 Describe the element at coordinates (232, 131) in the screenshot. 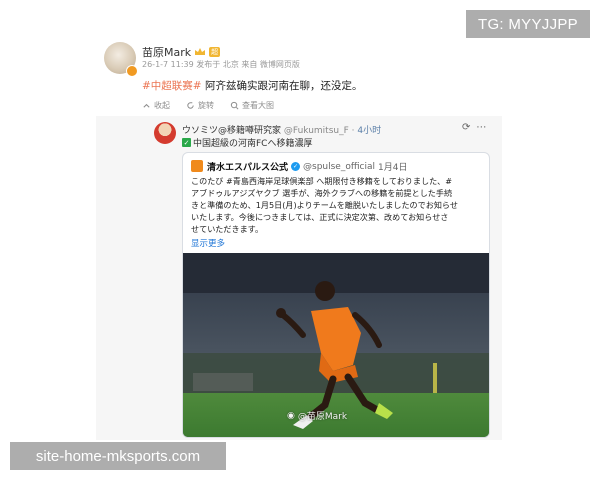

I see `repost-author: ウソミツ@移籍噂研究家` at that location.